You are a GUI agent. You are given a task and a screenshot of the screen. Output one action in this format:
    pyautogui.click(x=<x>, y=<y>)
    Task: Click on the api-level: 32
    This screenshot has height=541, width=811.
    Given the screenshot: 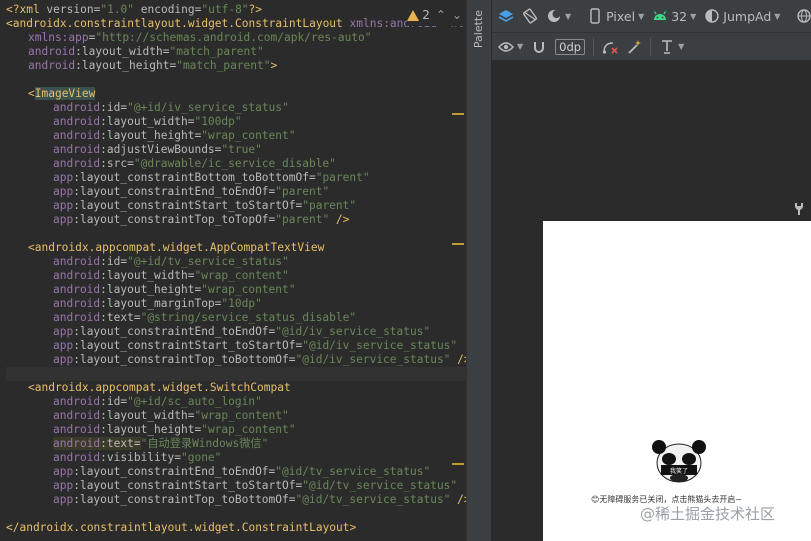 What is the action you would take?
    pyautogui.click(x=679, y=16)
    